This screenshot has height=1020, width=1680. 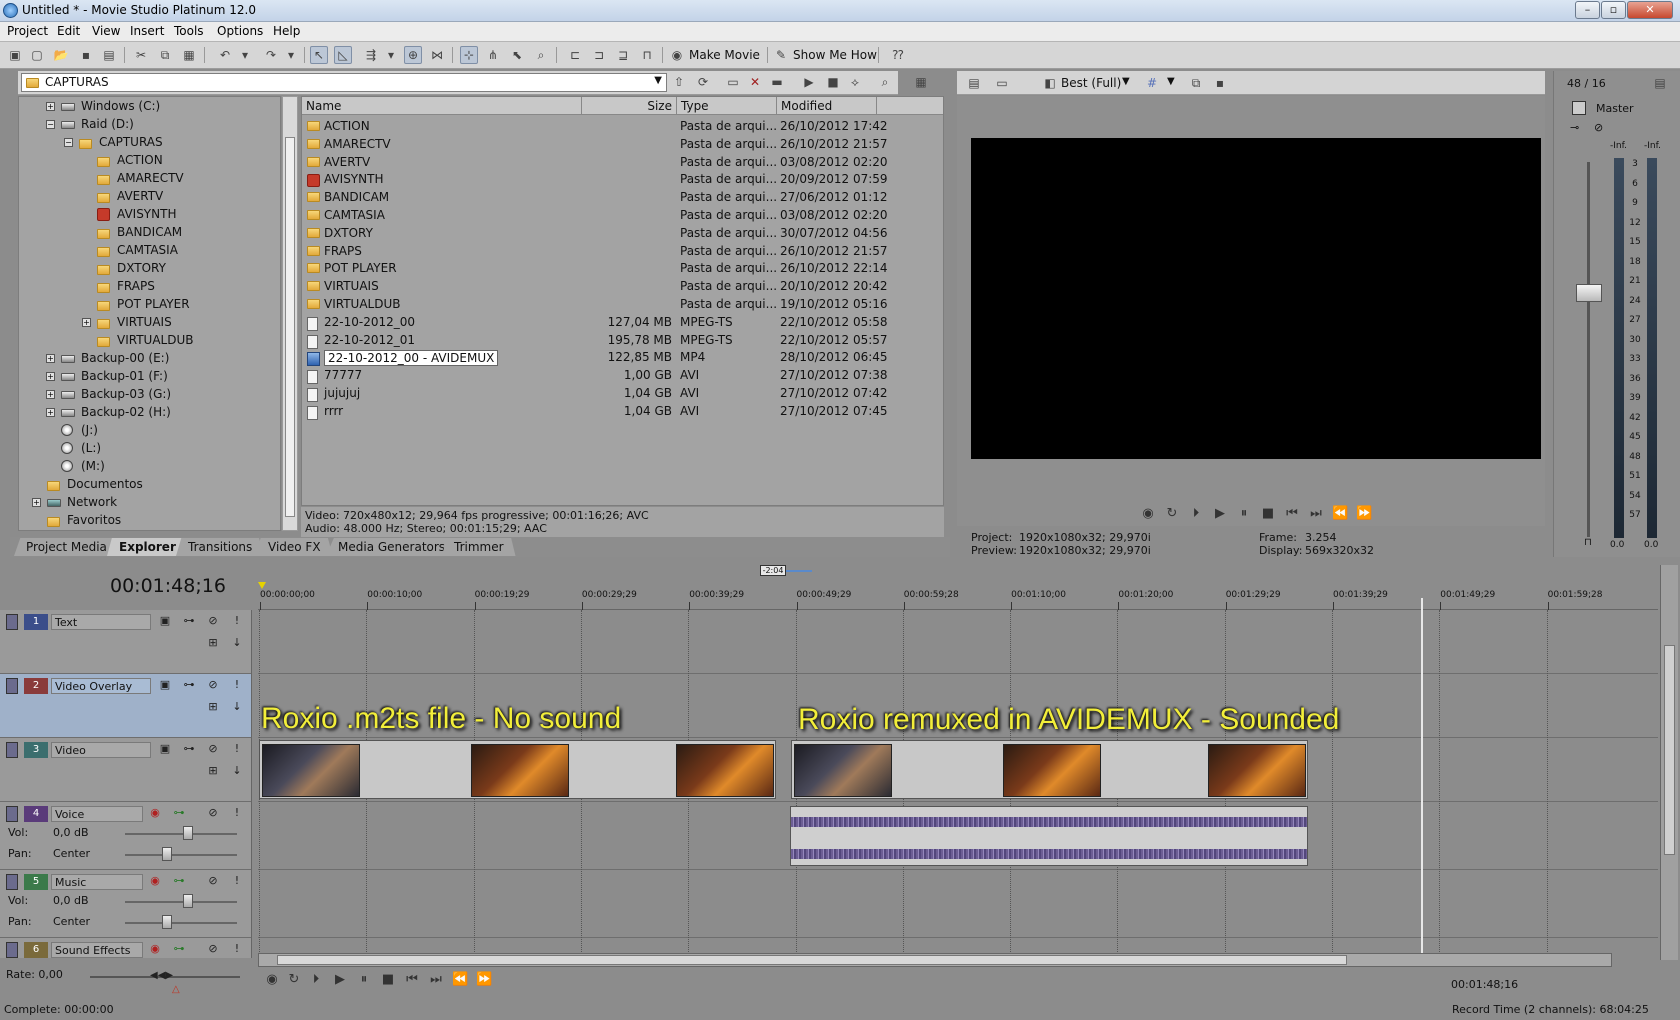 I want to click on chevron-down-icon: ▼, so click(x=1126, y=81).